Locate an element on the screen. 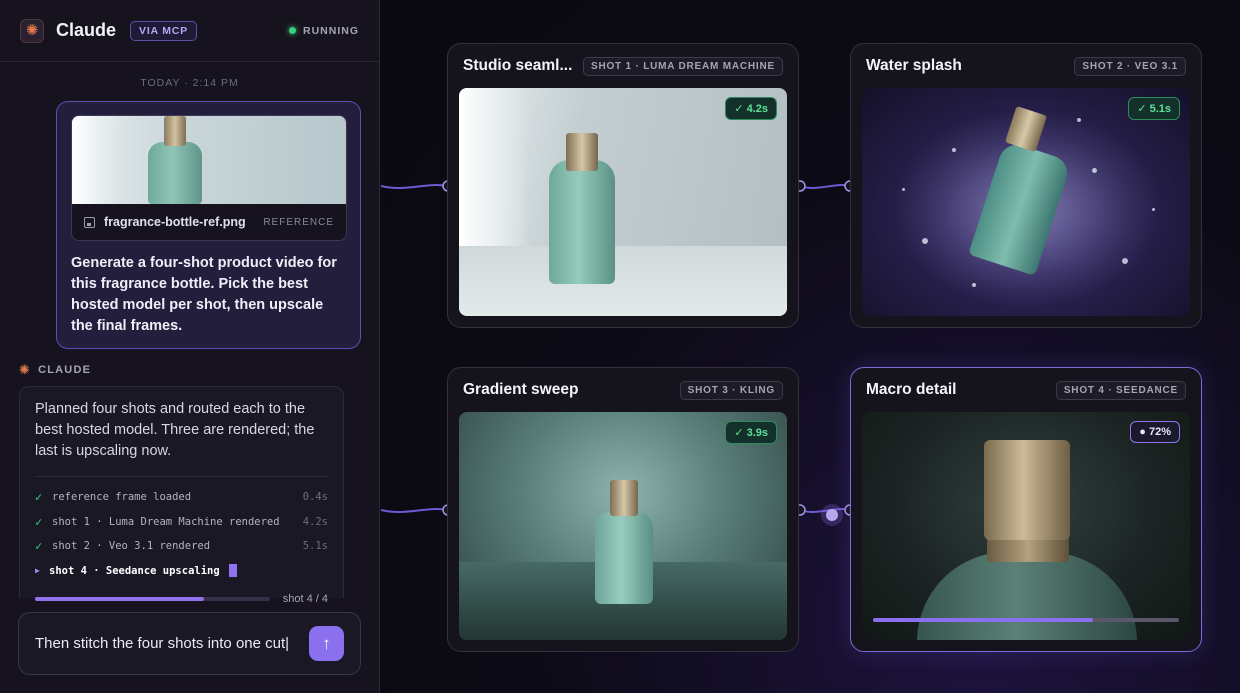  active-step-text: shot 4 · Seedance upscaling is located at coordinates (134, 570).